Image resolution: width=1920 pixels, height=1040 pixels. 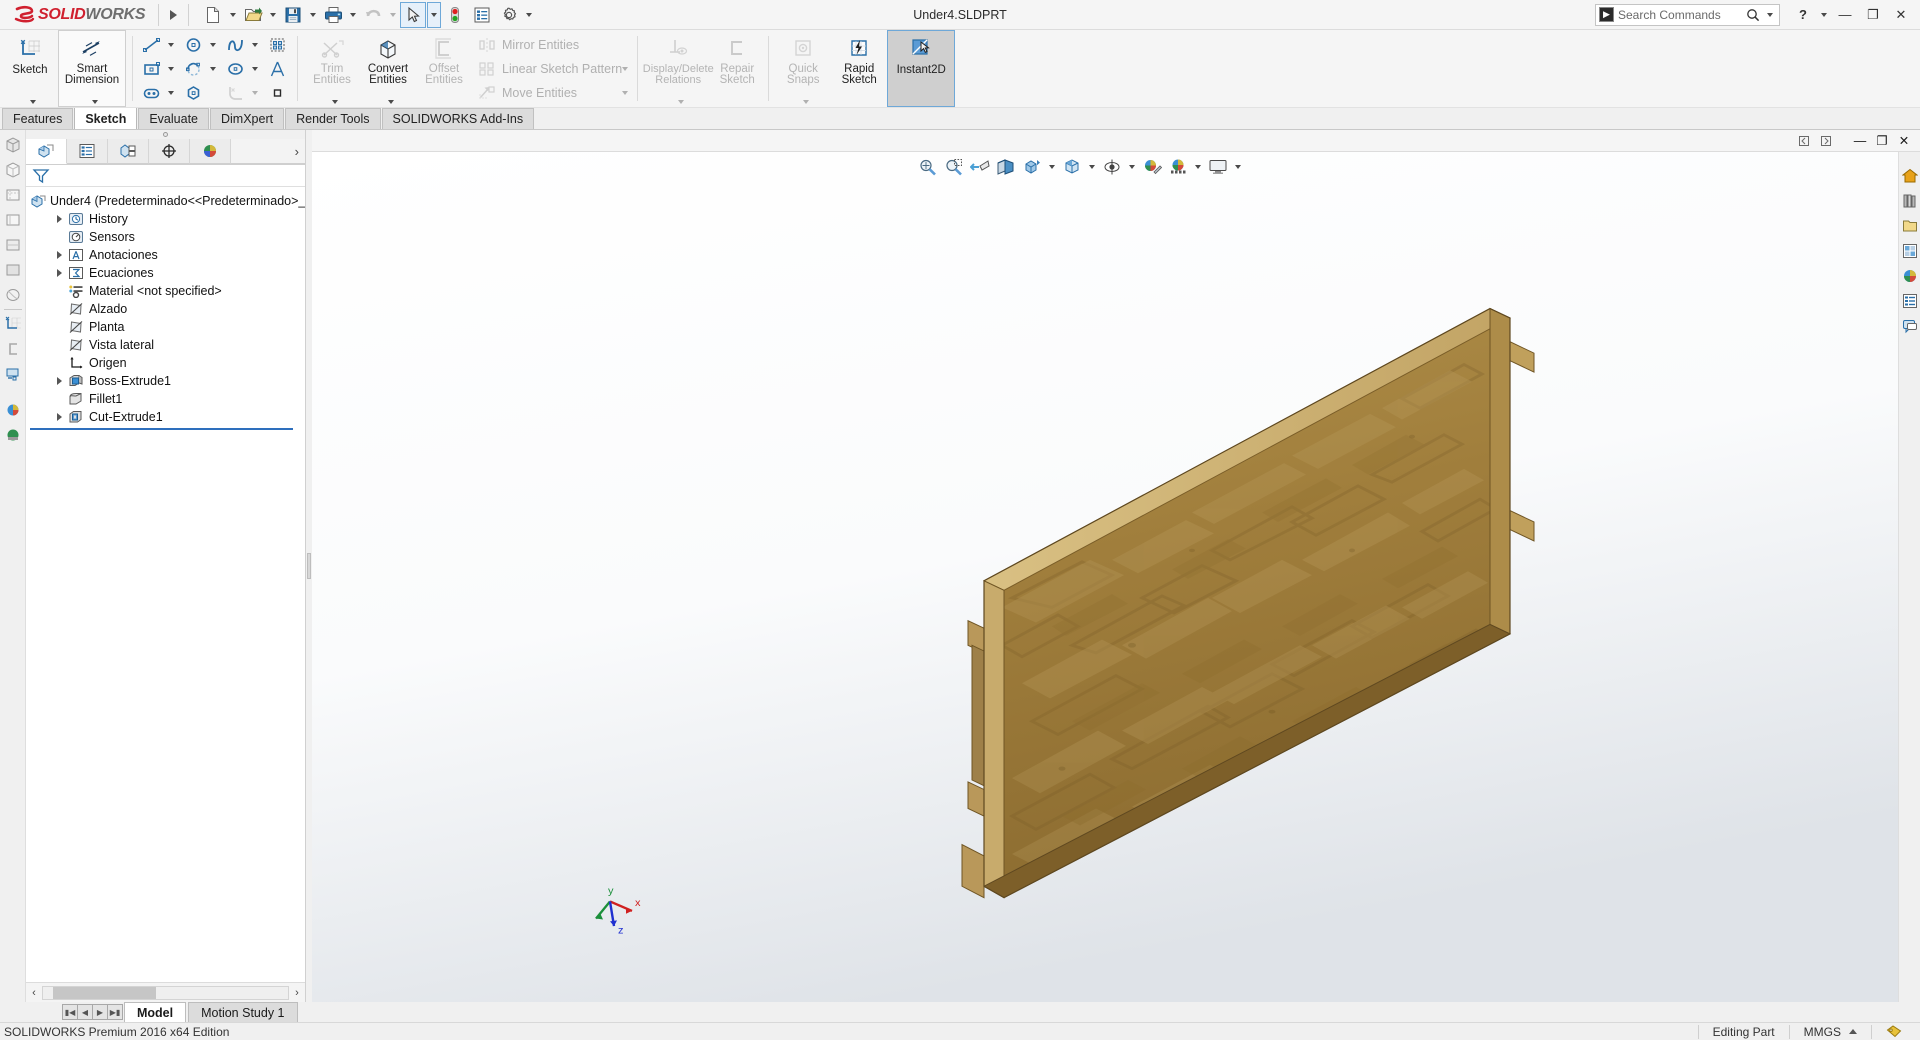 What do you see at coordinates (165, 381) in the screenshot?
I see `tree-item-boss-extrude1: Boss-Extrude1` at bounding box center [165, 381].